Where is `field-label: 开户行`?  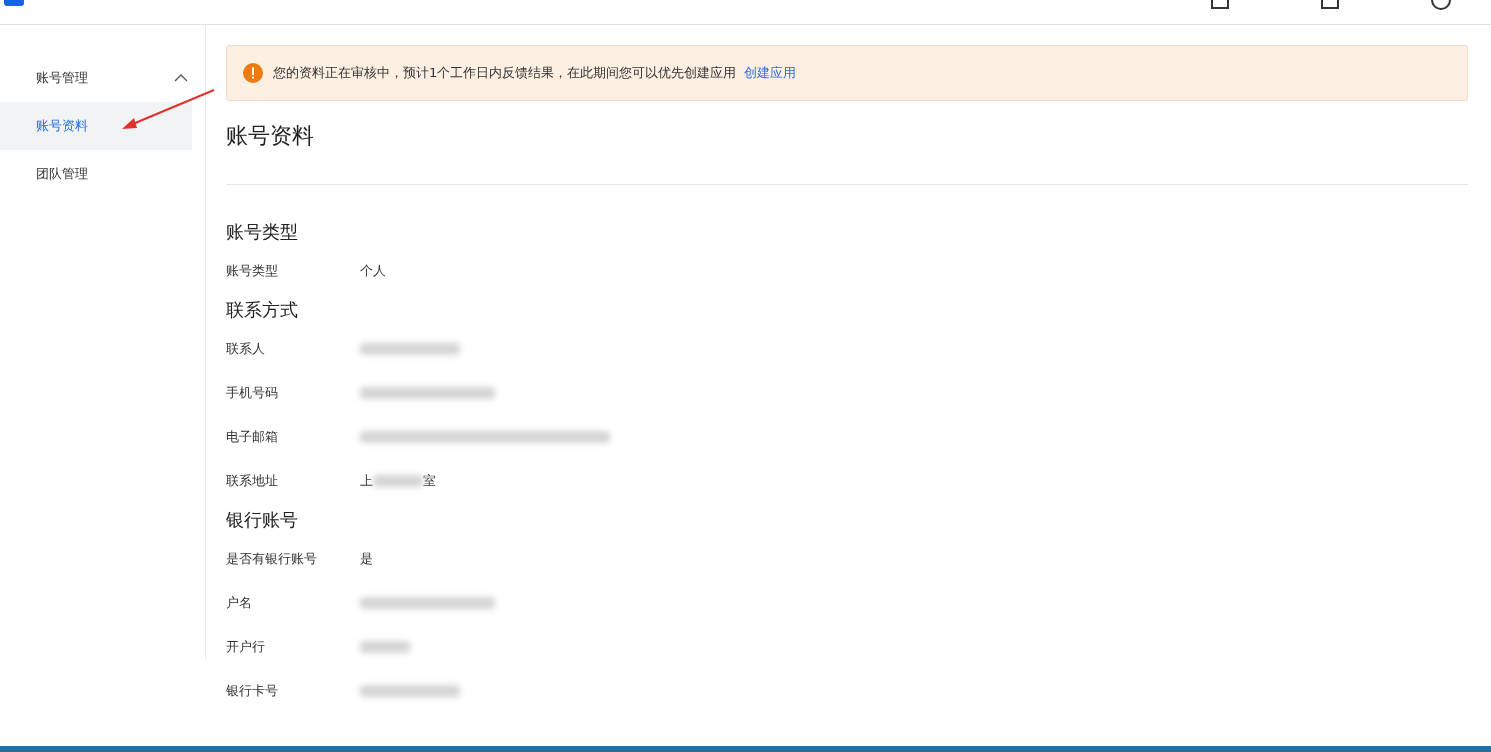
field-label: 开户行 is located at coordinates (246, 647).